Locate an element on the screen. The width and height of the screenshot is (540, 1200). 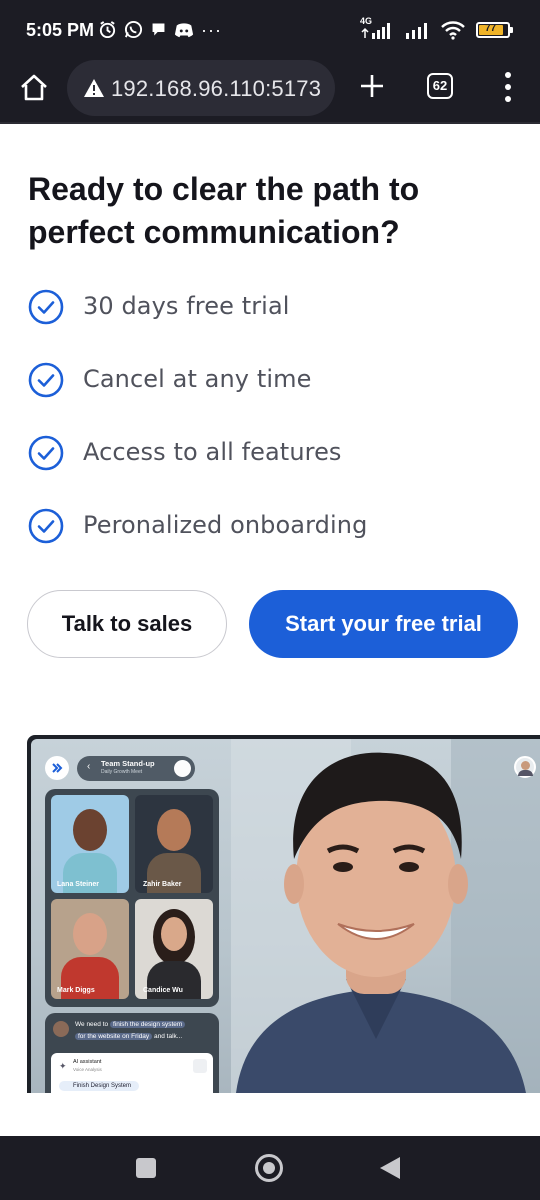
status-time: 5:05 PM is located at coordinates (60, 30).